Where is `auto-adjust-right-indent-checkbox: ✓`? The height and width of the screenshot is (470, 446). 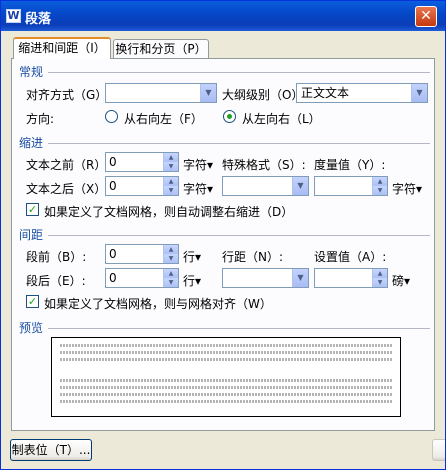
auto-adjust-right-indent-checkbox: ✓ is located at coordinates (32, 209).